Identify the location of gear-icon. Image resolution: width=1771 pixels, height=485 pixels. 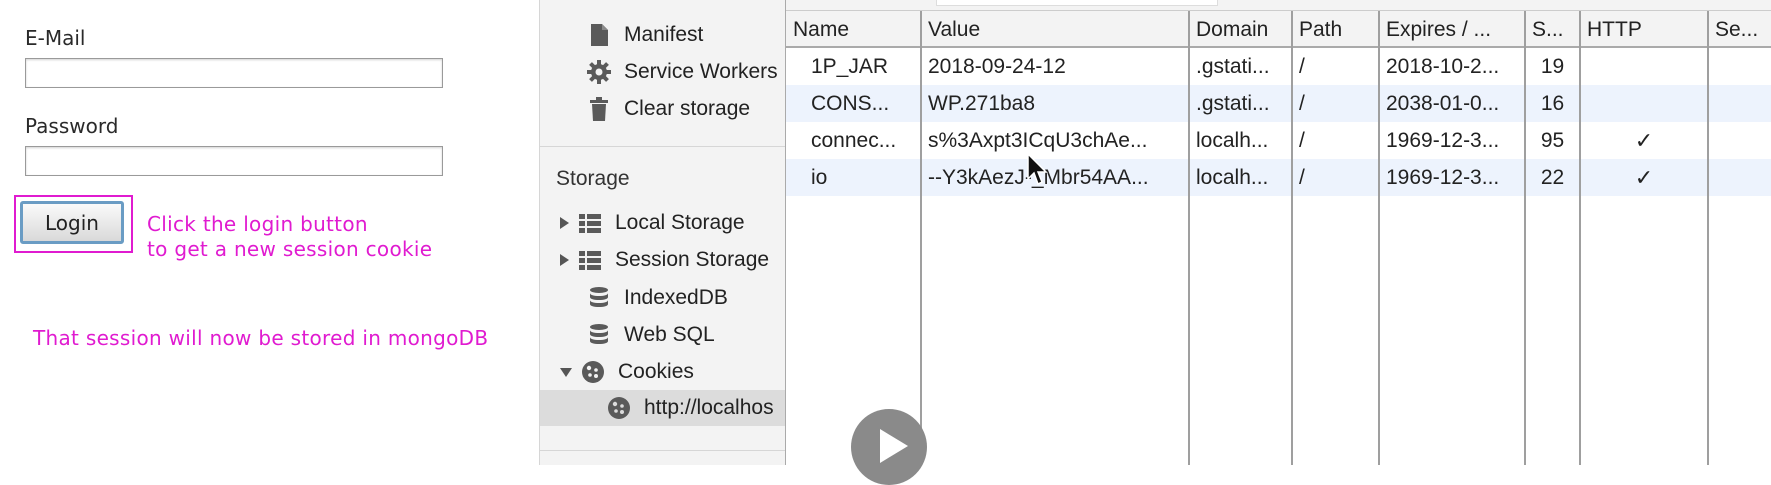
(599, 72).